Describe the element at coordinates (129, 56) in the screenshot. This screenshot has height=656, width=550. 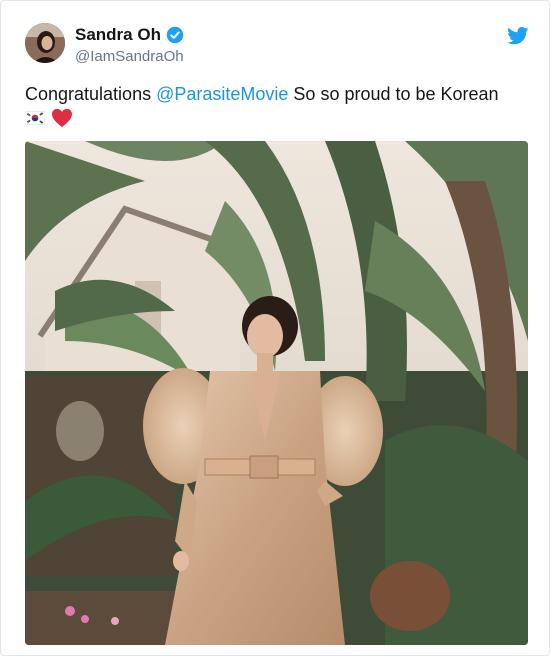
I see `user-handle: @IamSandraOh` at that location.